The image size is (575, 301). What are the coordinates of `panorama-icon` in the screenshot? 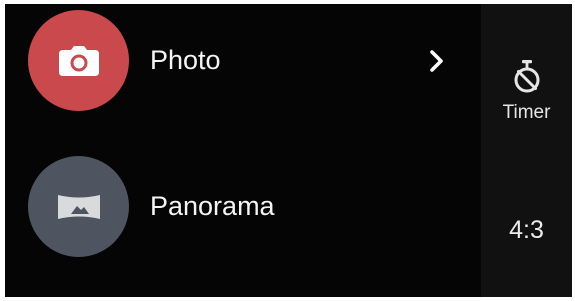 It's located at (78, 206).